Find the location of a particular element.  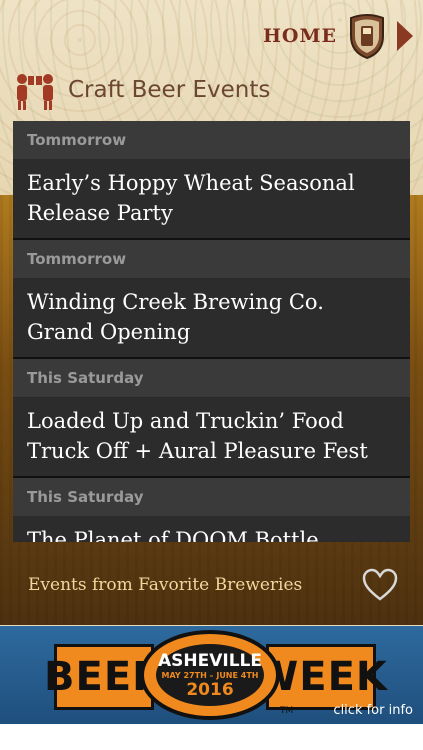

event-title: Winding Creek Brewing Co. Grand Opening is located at coordinates (211, 318).